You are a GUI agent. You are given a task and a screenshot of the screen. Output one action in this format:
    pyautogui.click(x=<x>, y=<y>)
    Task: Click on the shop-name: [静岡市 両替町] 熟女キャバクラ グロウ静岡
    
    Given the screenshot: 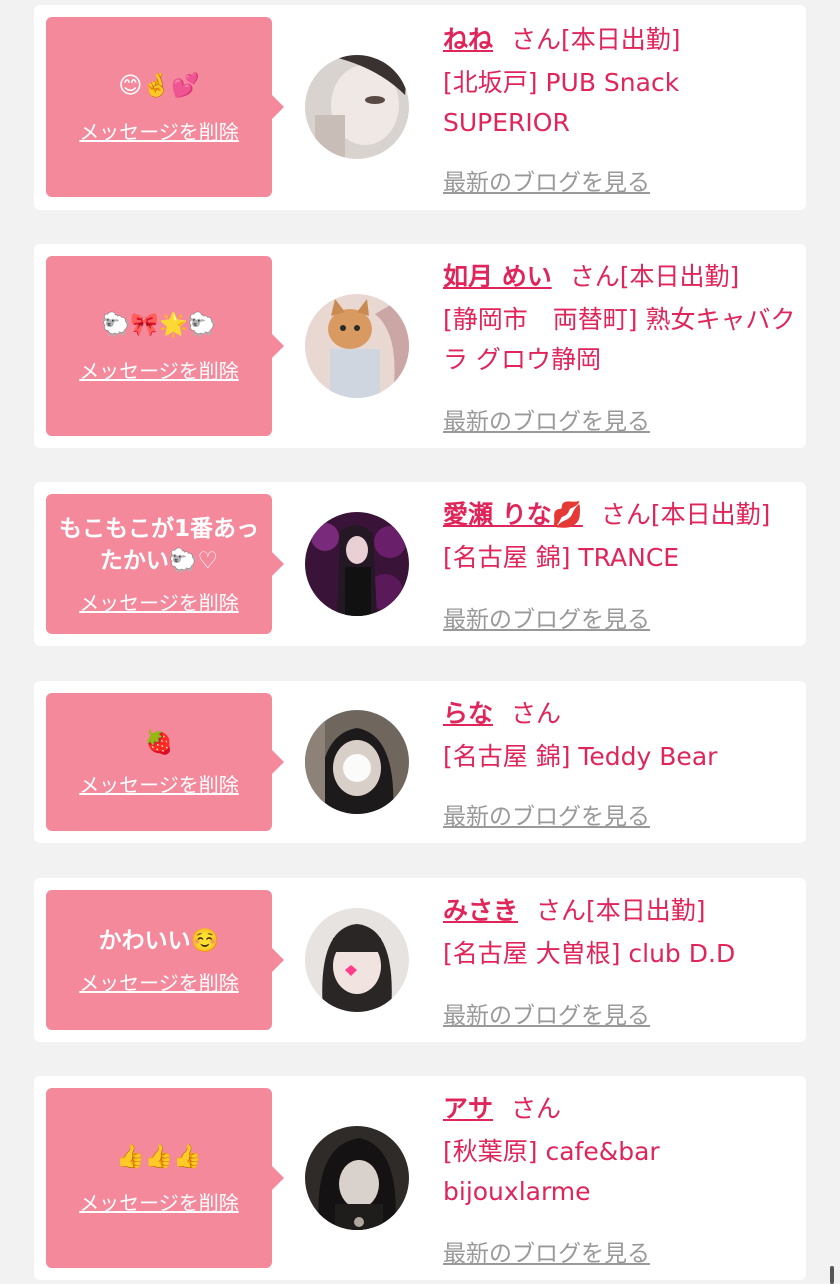 What is the action you would take?
    pyautogui.click(x=619, y=339)
    